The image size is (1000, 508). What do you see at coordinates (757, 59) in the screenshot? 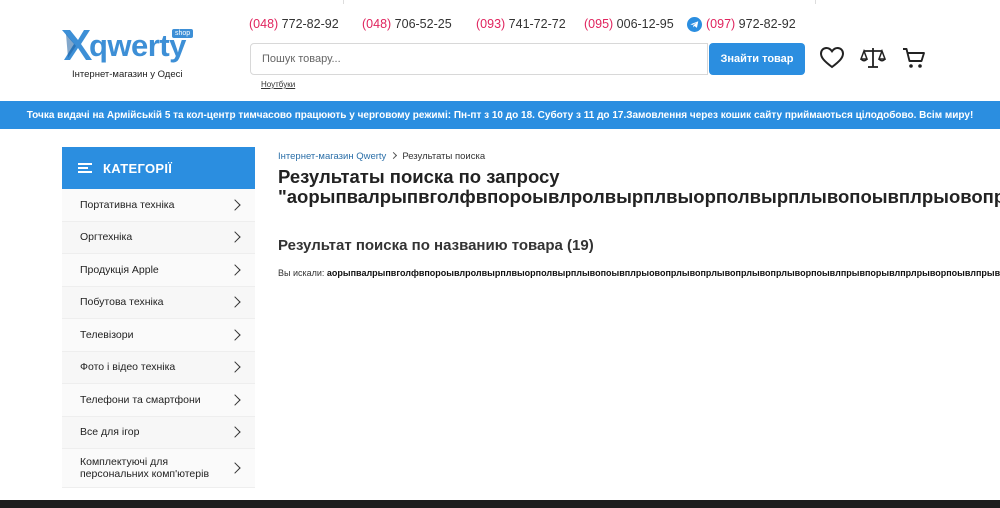
I see `search-button: Знайти товар` at bounding box center [757, 59].